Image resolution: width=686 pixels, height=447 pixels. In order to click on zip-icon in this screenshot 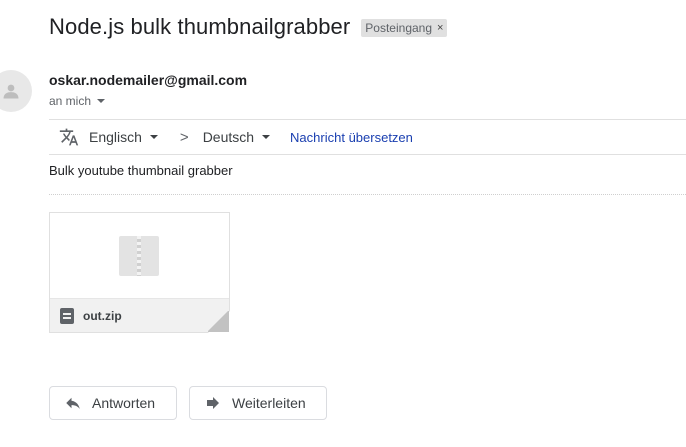, I will do `click(139, 256)`.